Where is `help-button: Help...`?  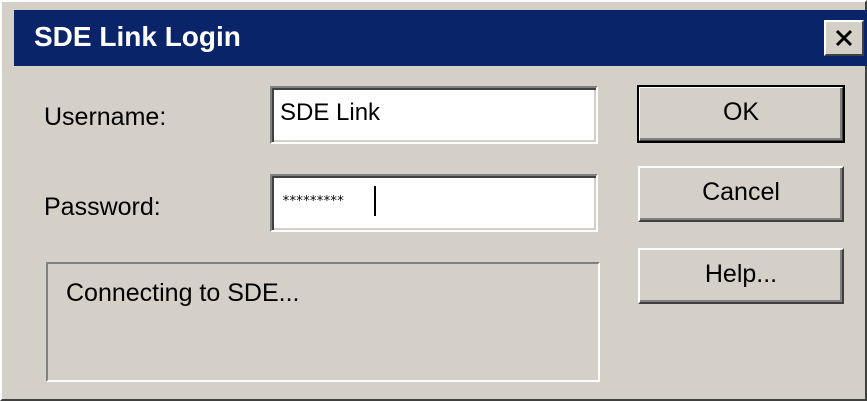
help-button: Help... is located at coordinates (741, 276).